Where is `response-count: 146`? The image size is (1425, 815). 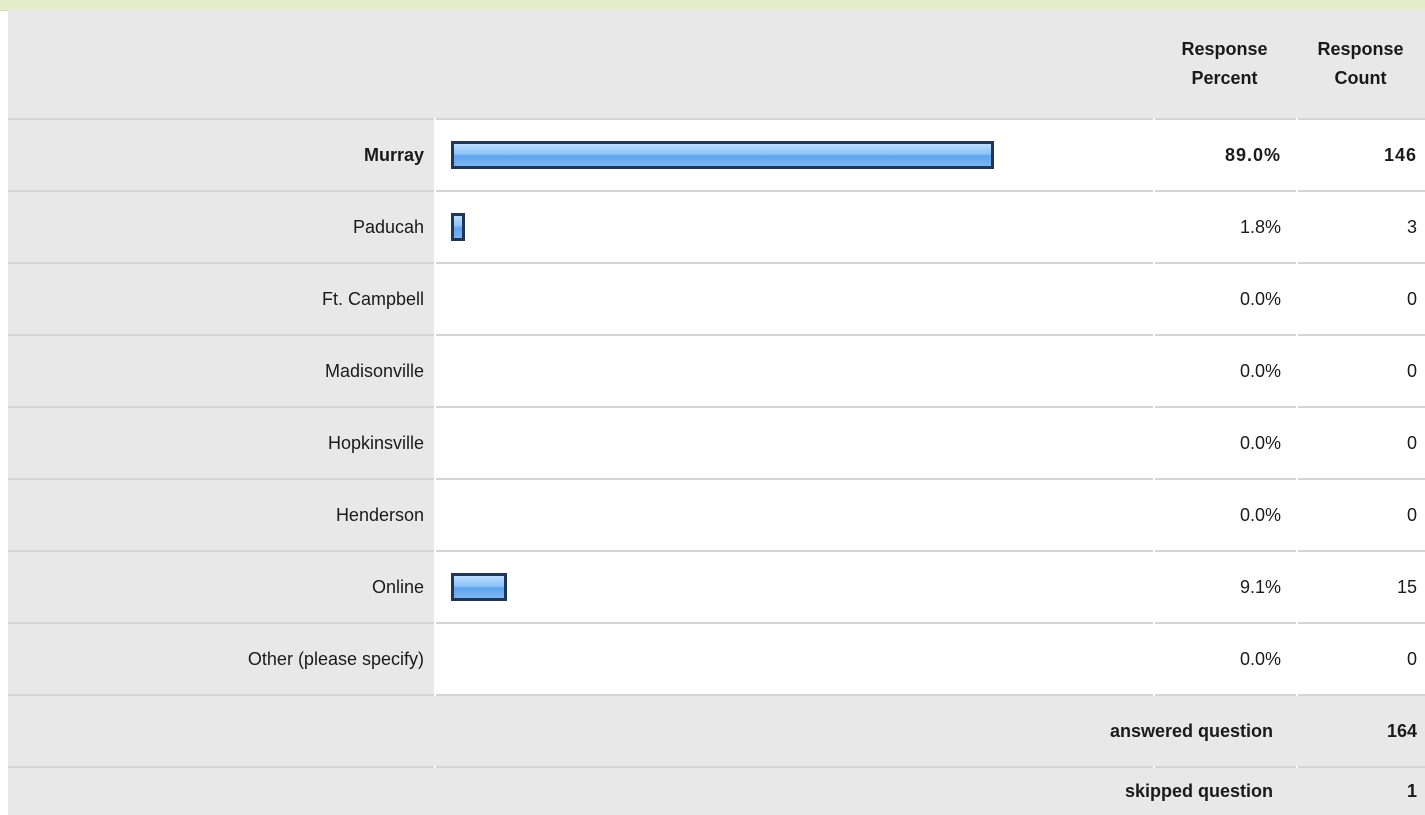 response-count: 146 is located at coordinates (1400, 154).